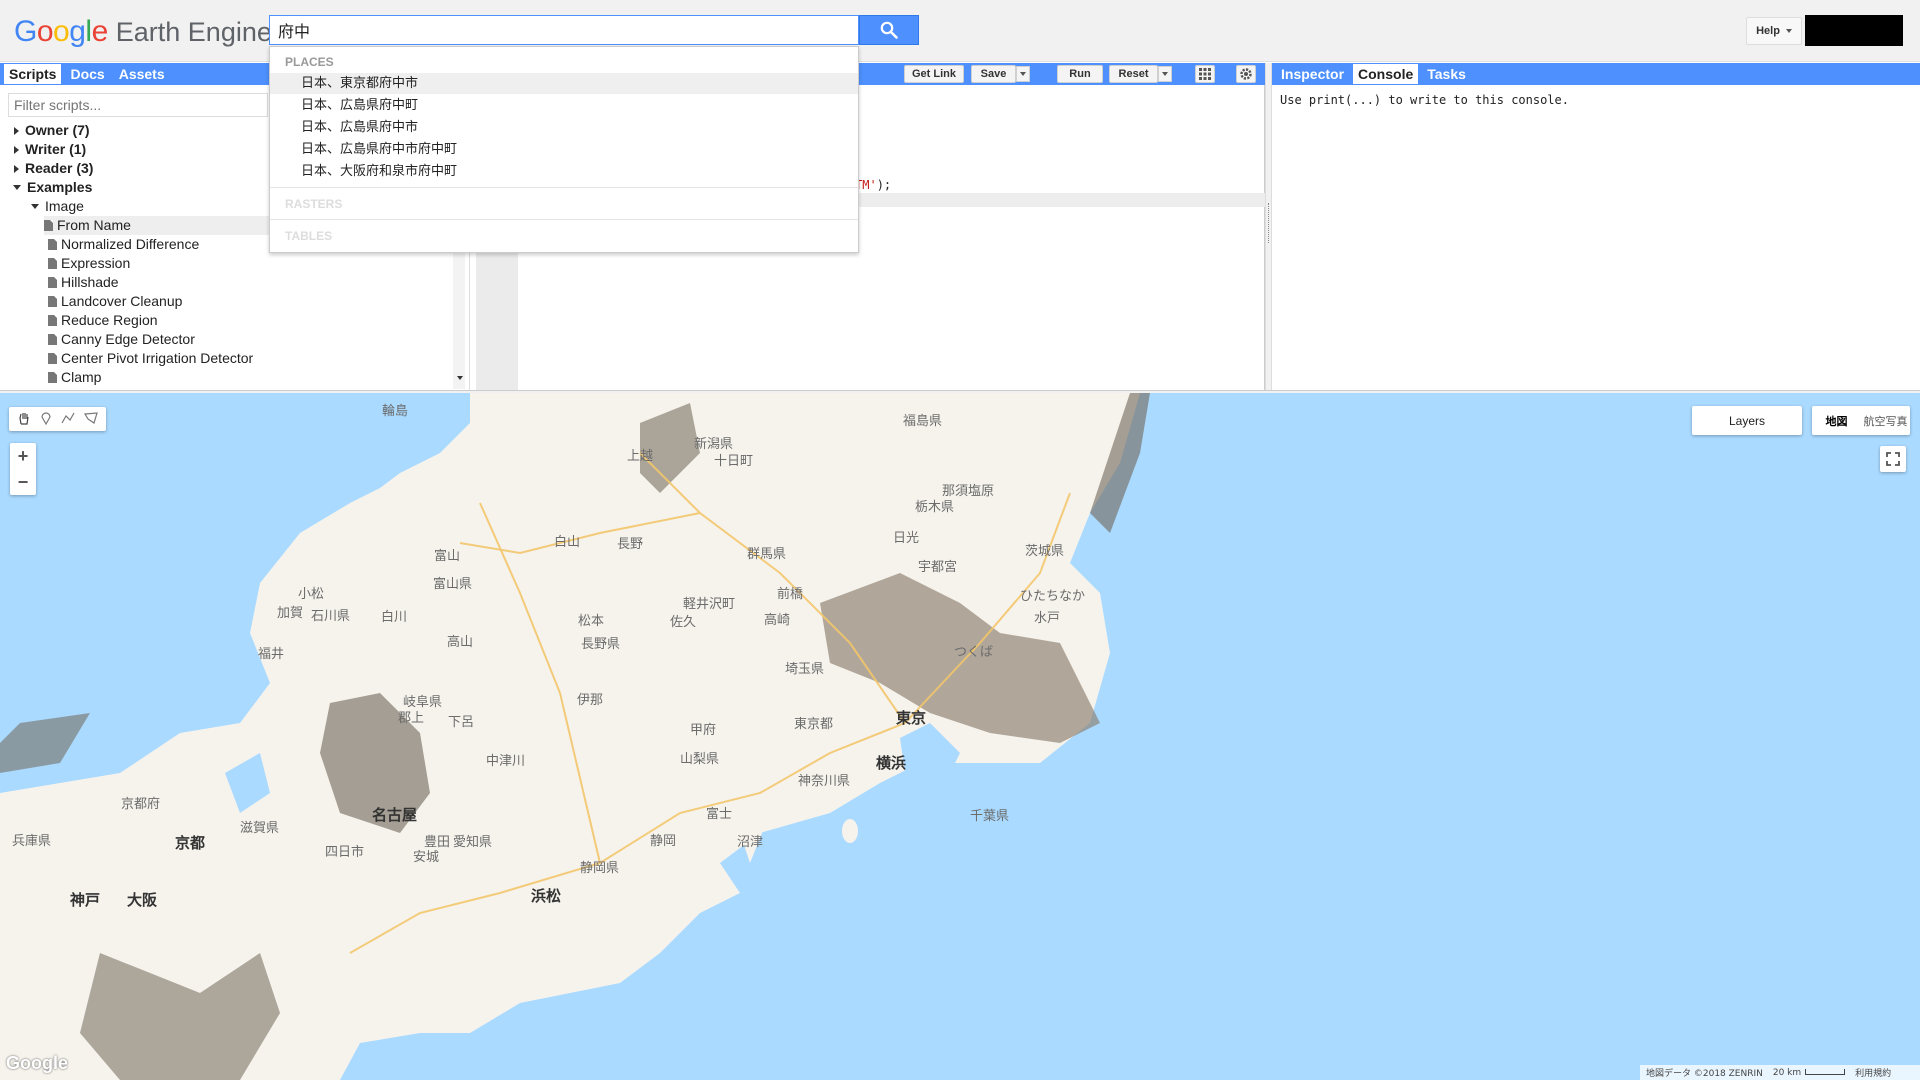  Describe the element at coordinates (1809, 1073) in the screenshot. I see `scale-indicator: 20 km` at that location.